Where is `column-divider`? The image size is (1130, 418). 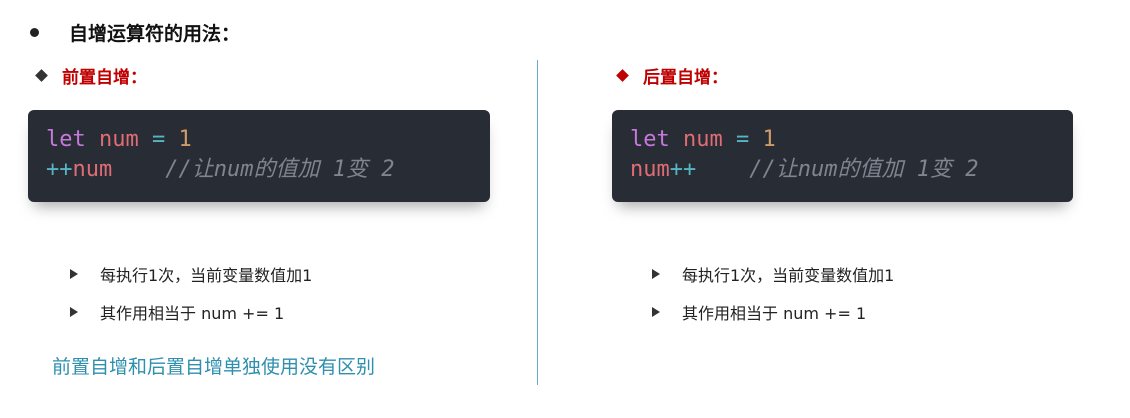 column-divider is located at coordinates (537, 222).